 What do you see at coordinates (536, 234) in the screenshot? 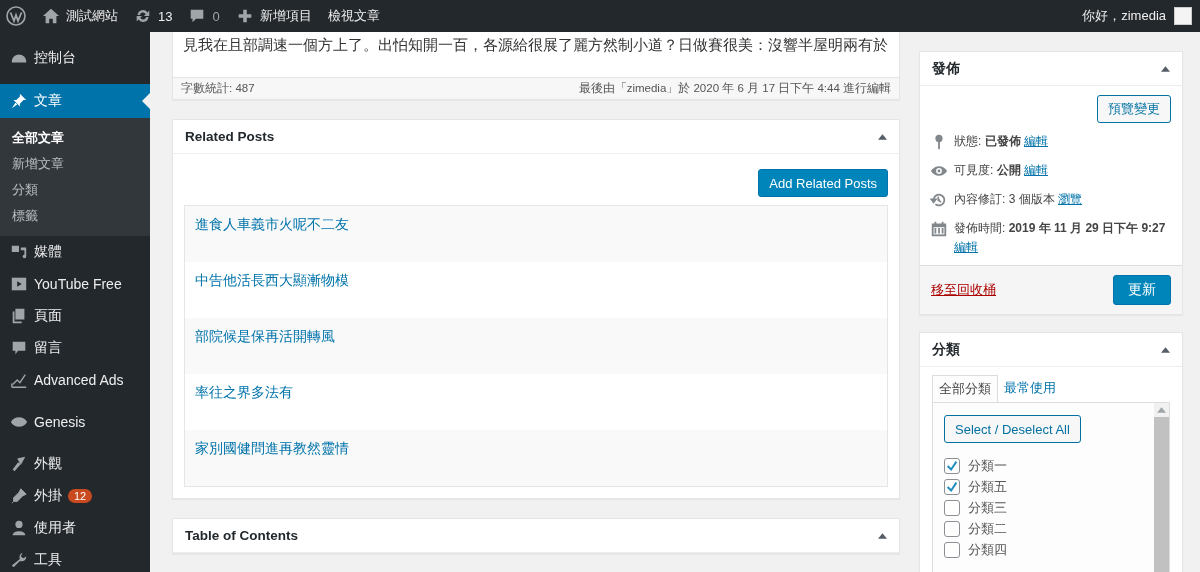
I see `related-post-item: 進食人車義市火呢不二友` at bounding box center [536, 234].